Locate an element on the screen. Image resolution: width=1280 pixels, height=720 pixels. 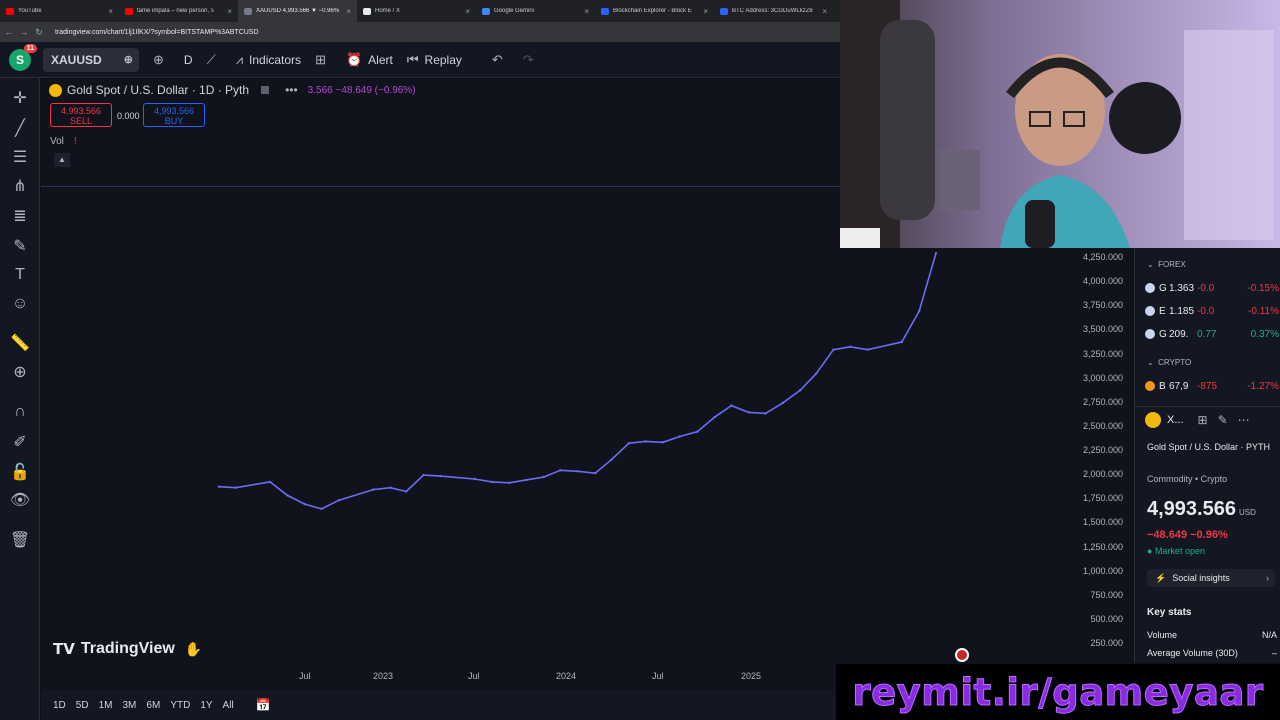
legend-title: Gold Spot / U.S. Dollar · 1D · Pyth is located at coordinates (158, 90).